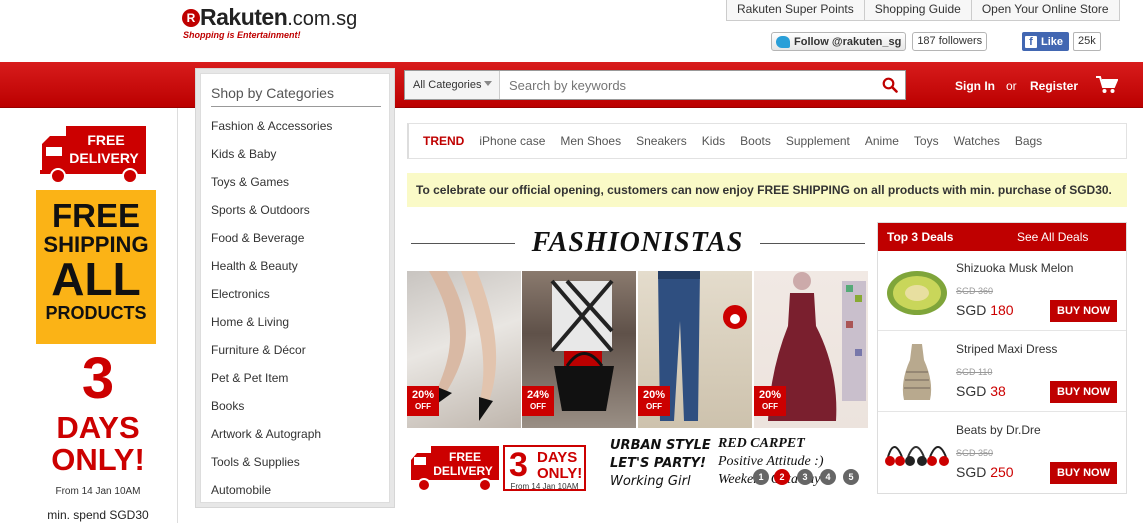 This screenshot has width=1143, height=523. I want to click on yellow-line-all: ALL, so click(96, 279).